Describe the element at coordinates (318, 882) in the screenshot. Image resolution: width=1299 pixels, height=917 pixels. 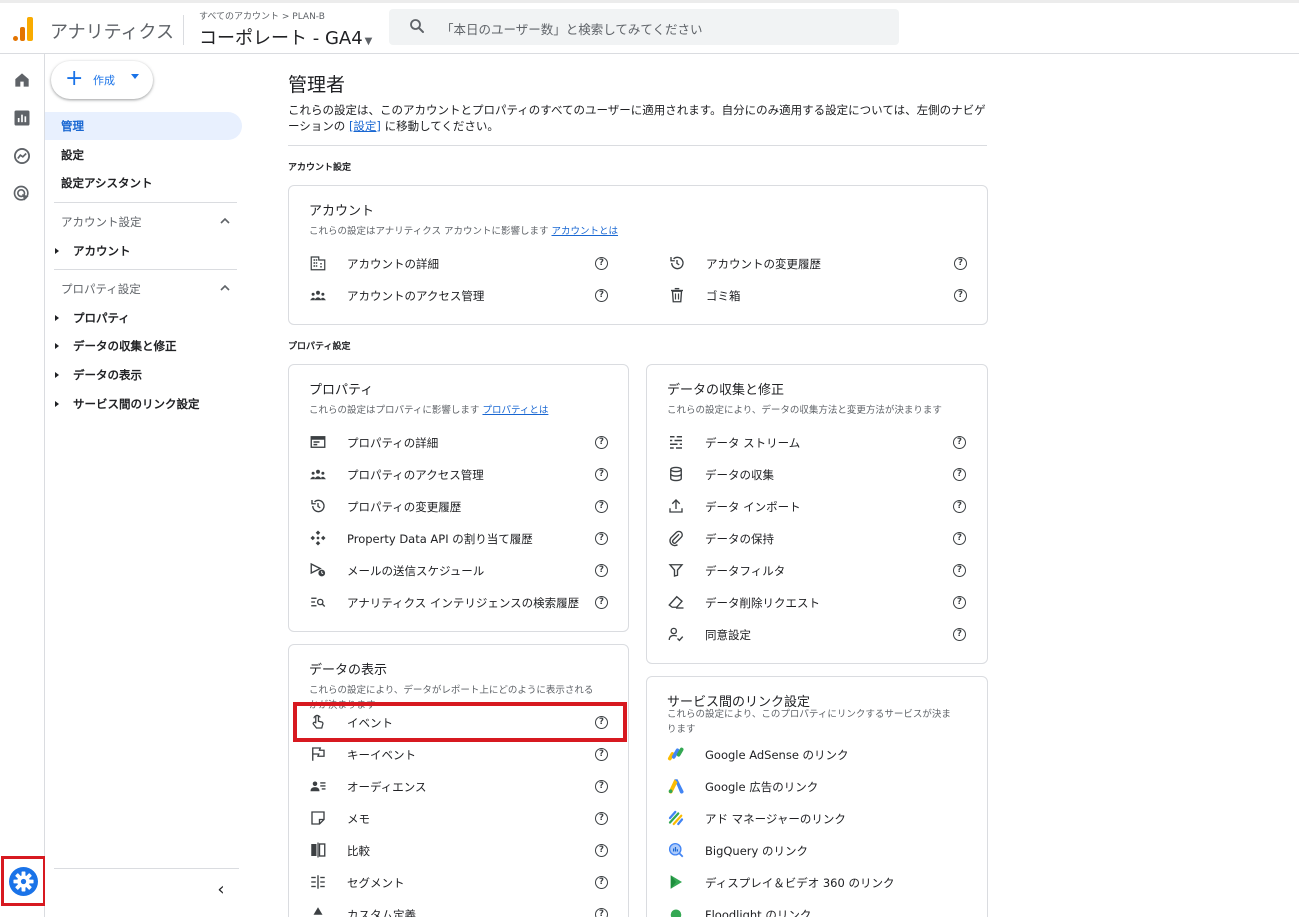
I see `segment-icon` at that location.